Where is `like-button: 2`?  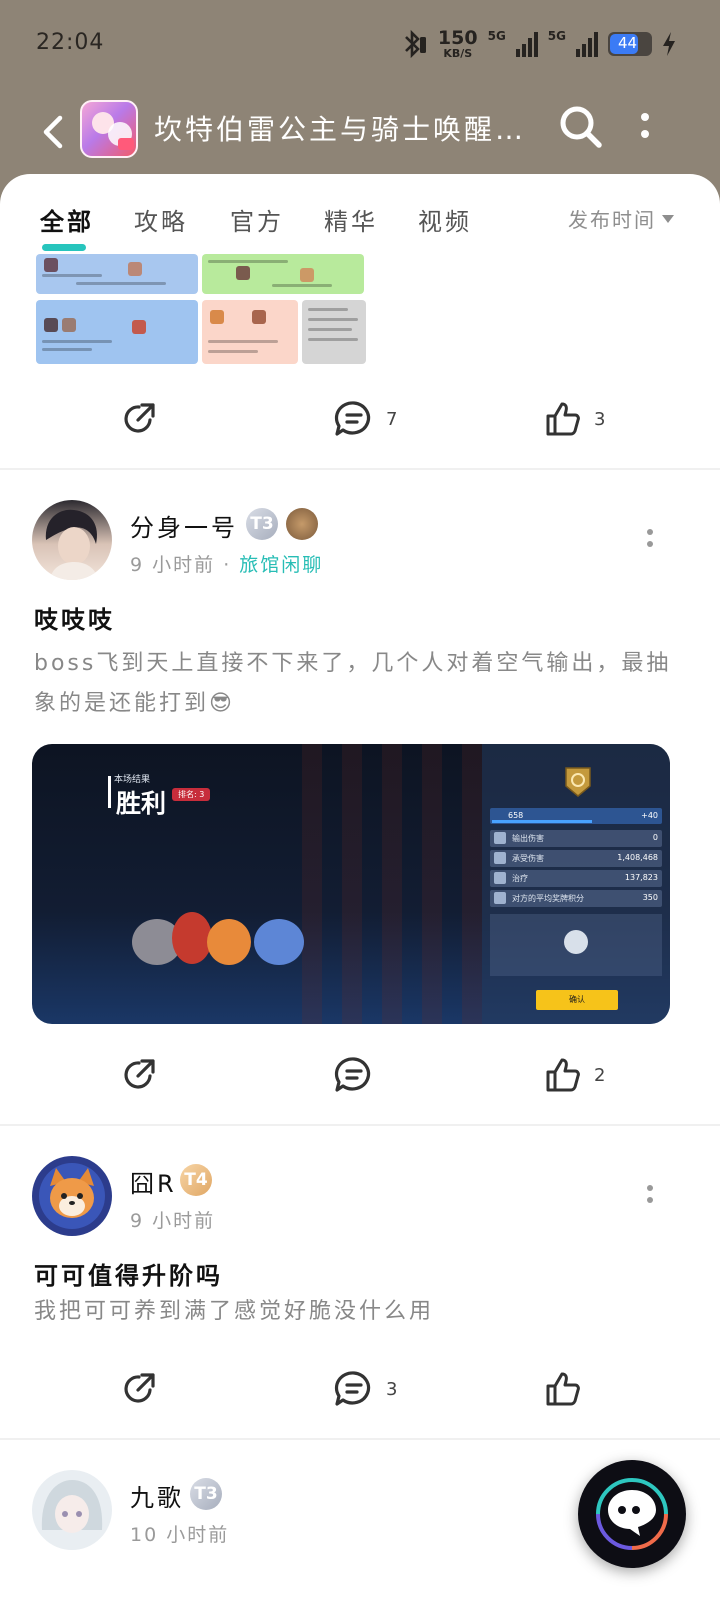 like-button: 2 is located at coordinates (574, 1075).